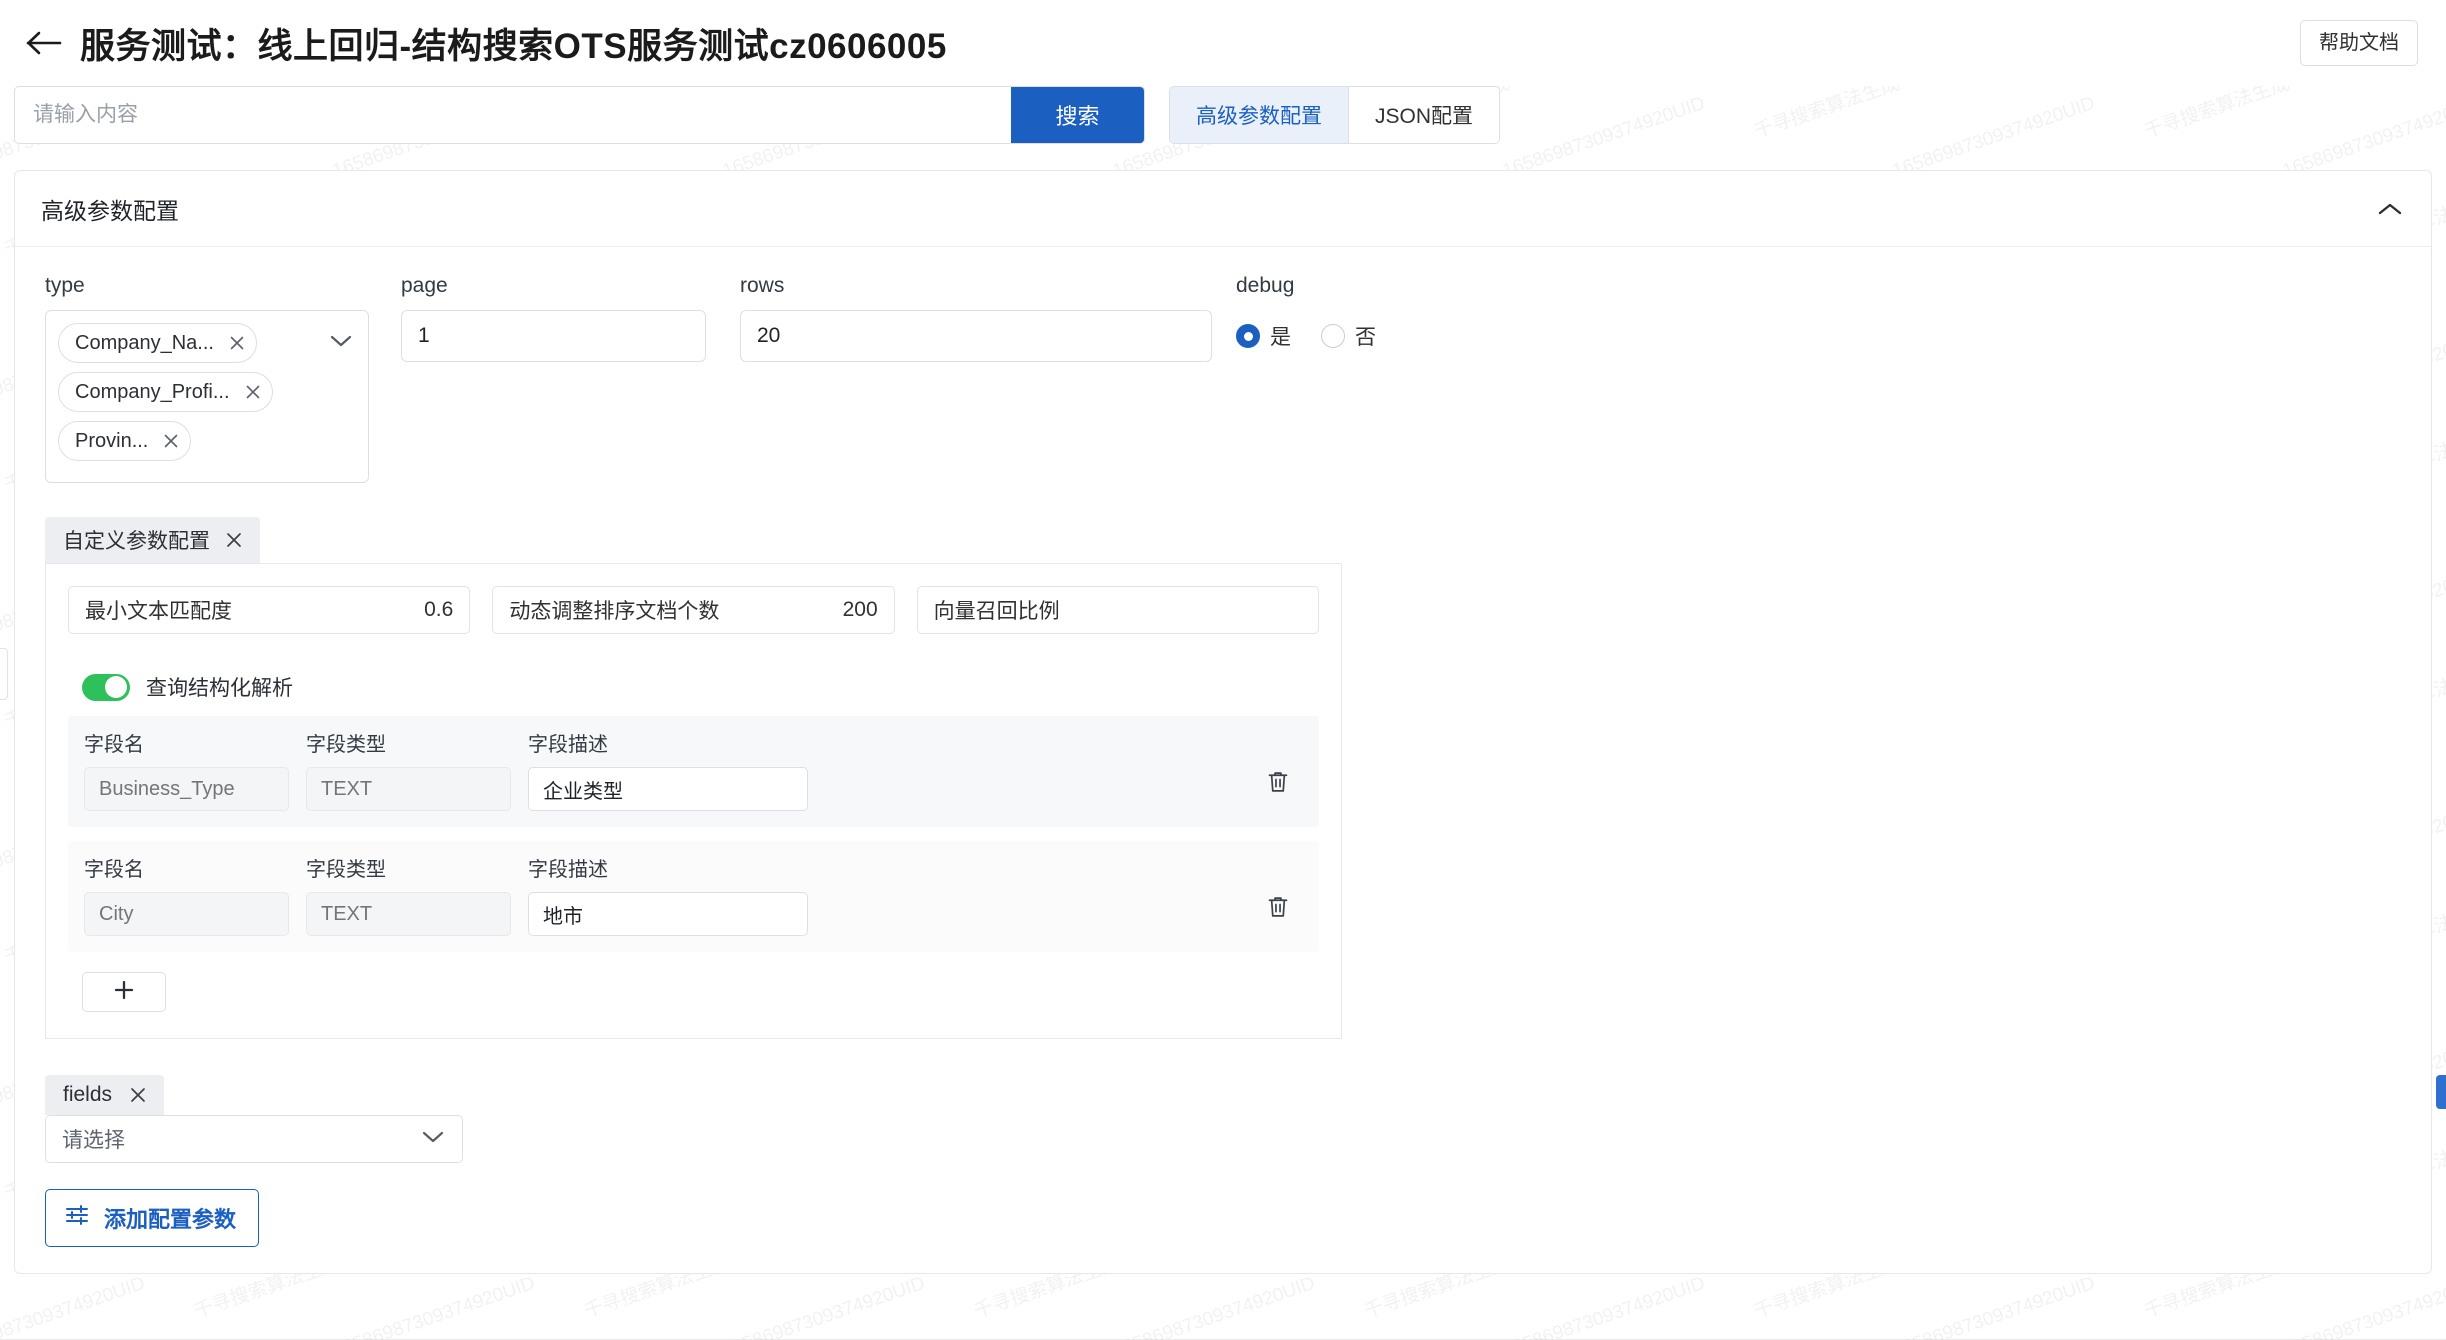 The height and width of the screenshot is (1340, 2446). What do you see at coordinates (1280, 338) in the screenshot?
I see `debug-radio-yes-label: 是` at bounding box center [1280, 338].